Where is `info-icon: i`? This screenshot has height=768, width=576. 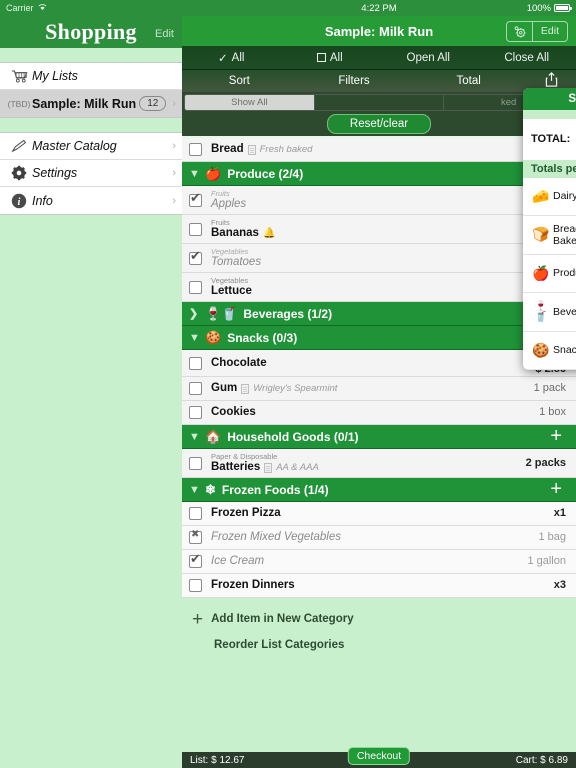
info-icon: i is located at coordinates (19, 201).